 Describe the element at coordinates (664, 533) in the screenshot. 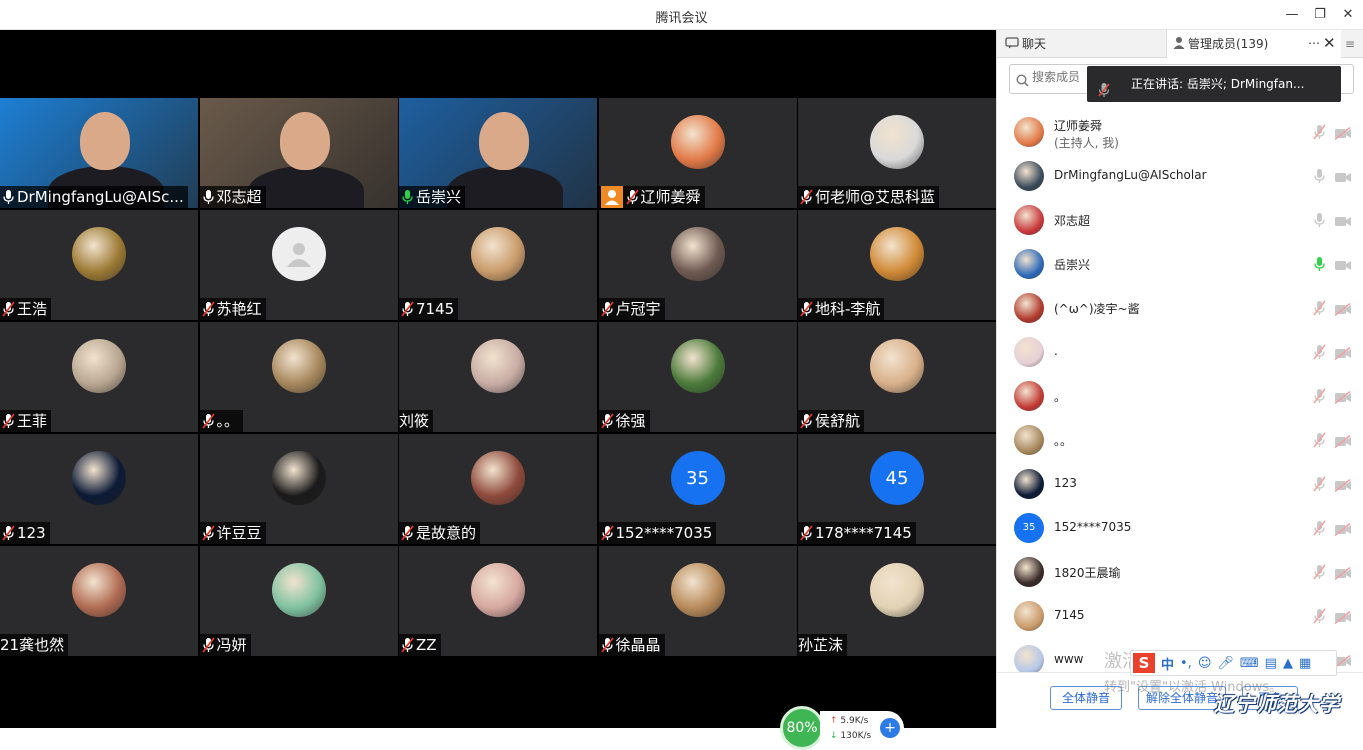

I see `participant-name: 152****7035` at that location.